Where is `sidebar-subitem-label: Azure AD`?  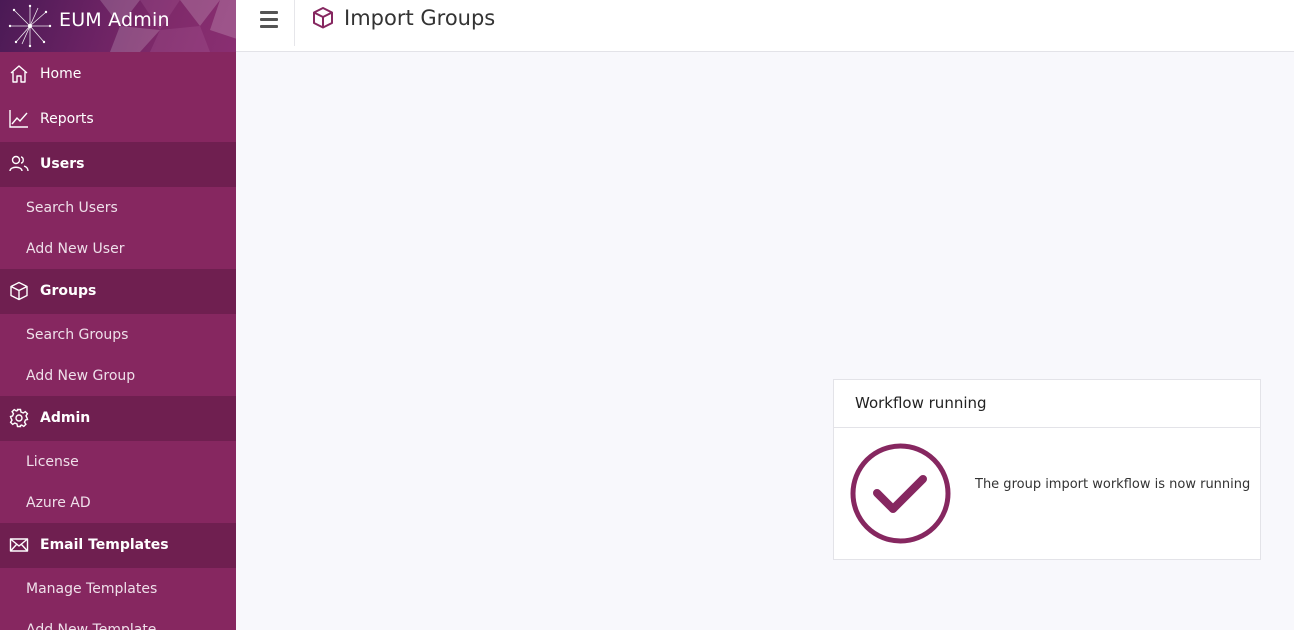
sidebar-subitem-label: Azure AD is located at coordinates (58, 503).